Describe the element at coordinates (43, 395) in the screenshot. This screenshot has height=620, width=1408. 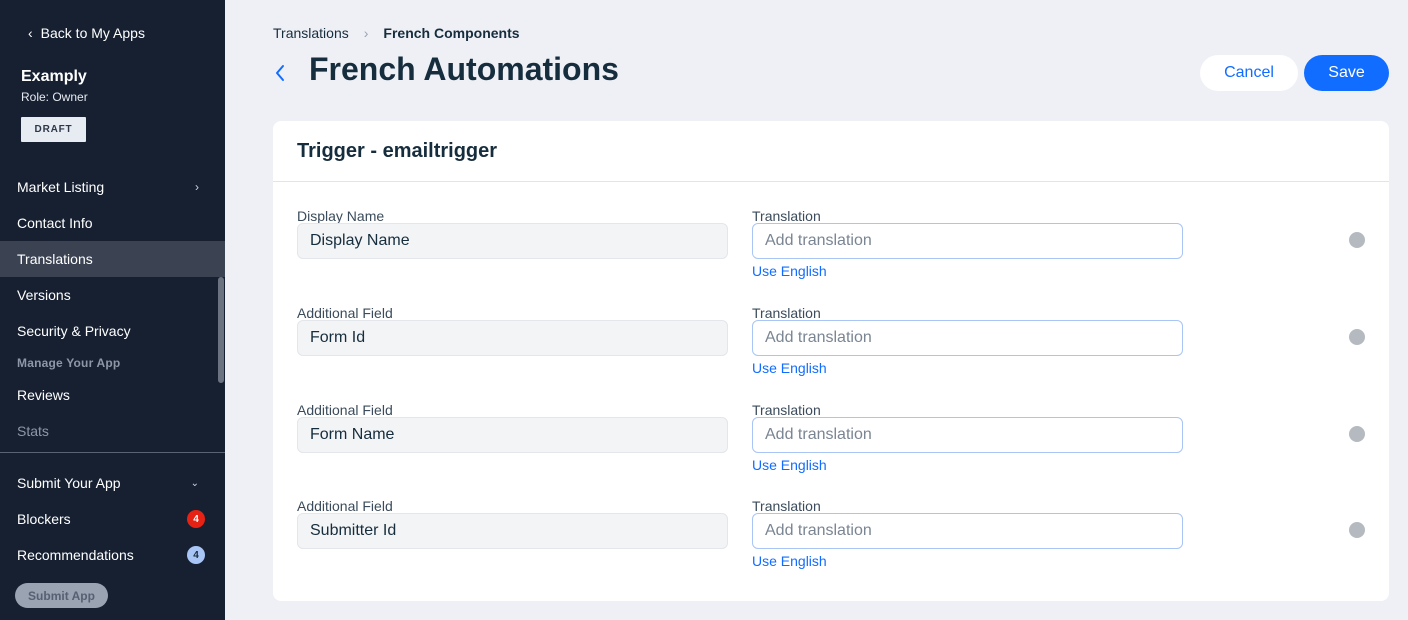
I see `sidebar-item-label: Reviews` at that location.